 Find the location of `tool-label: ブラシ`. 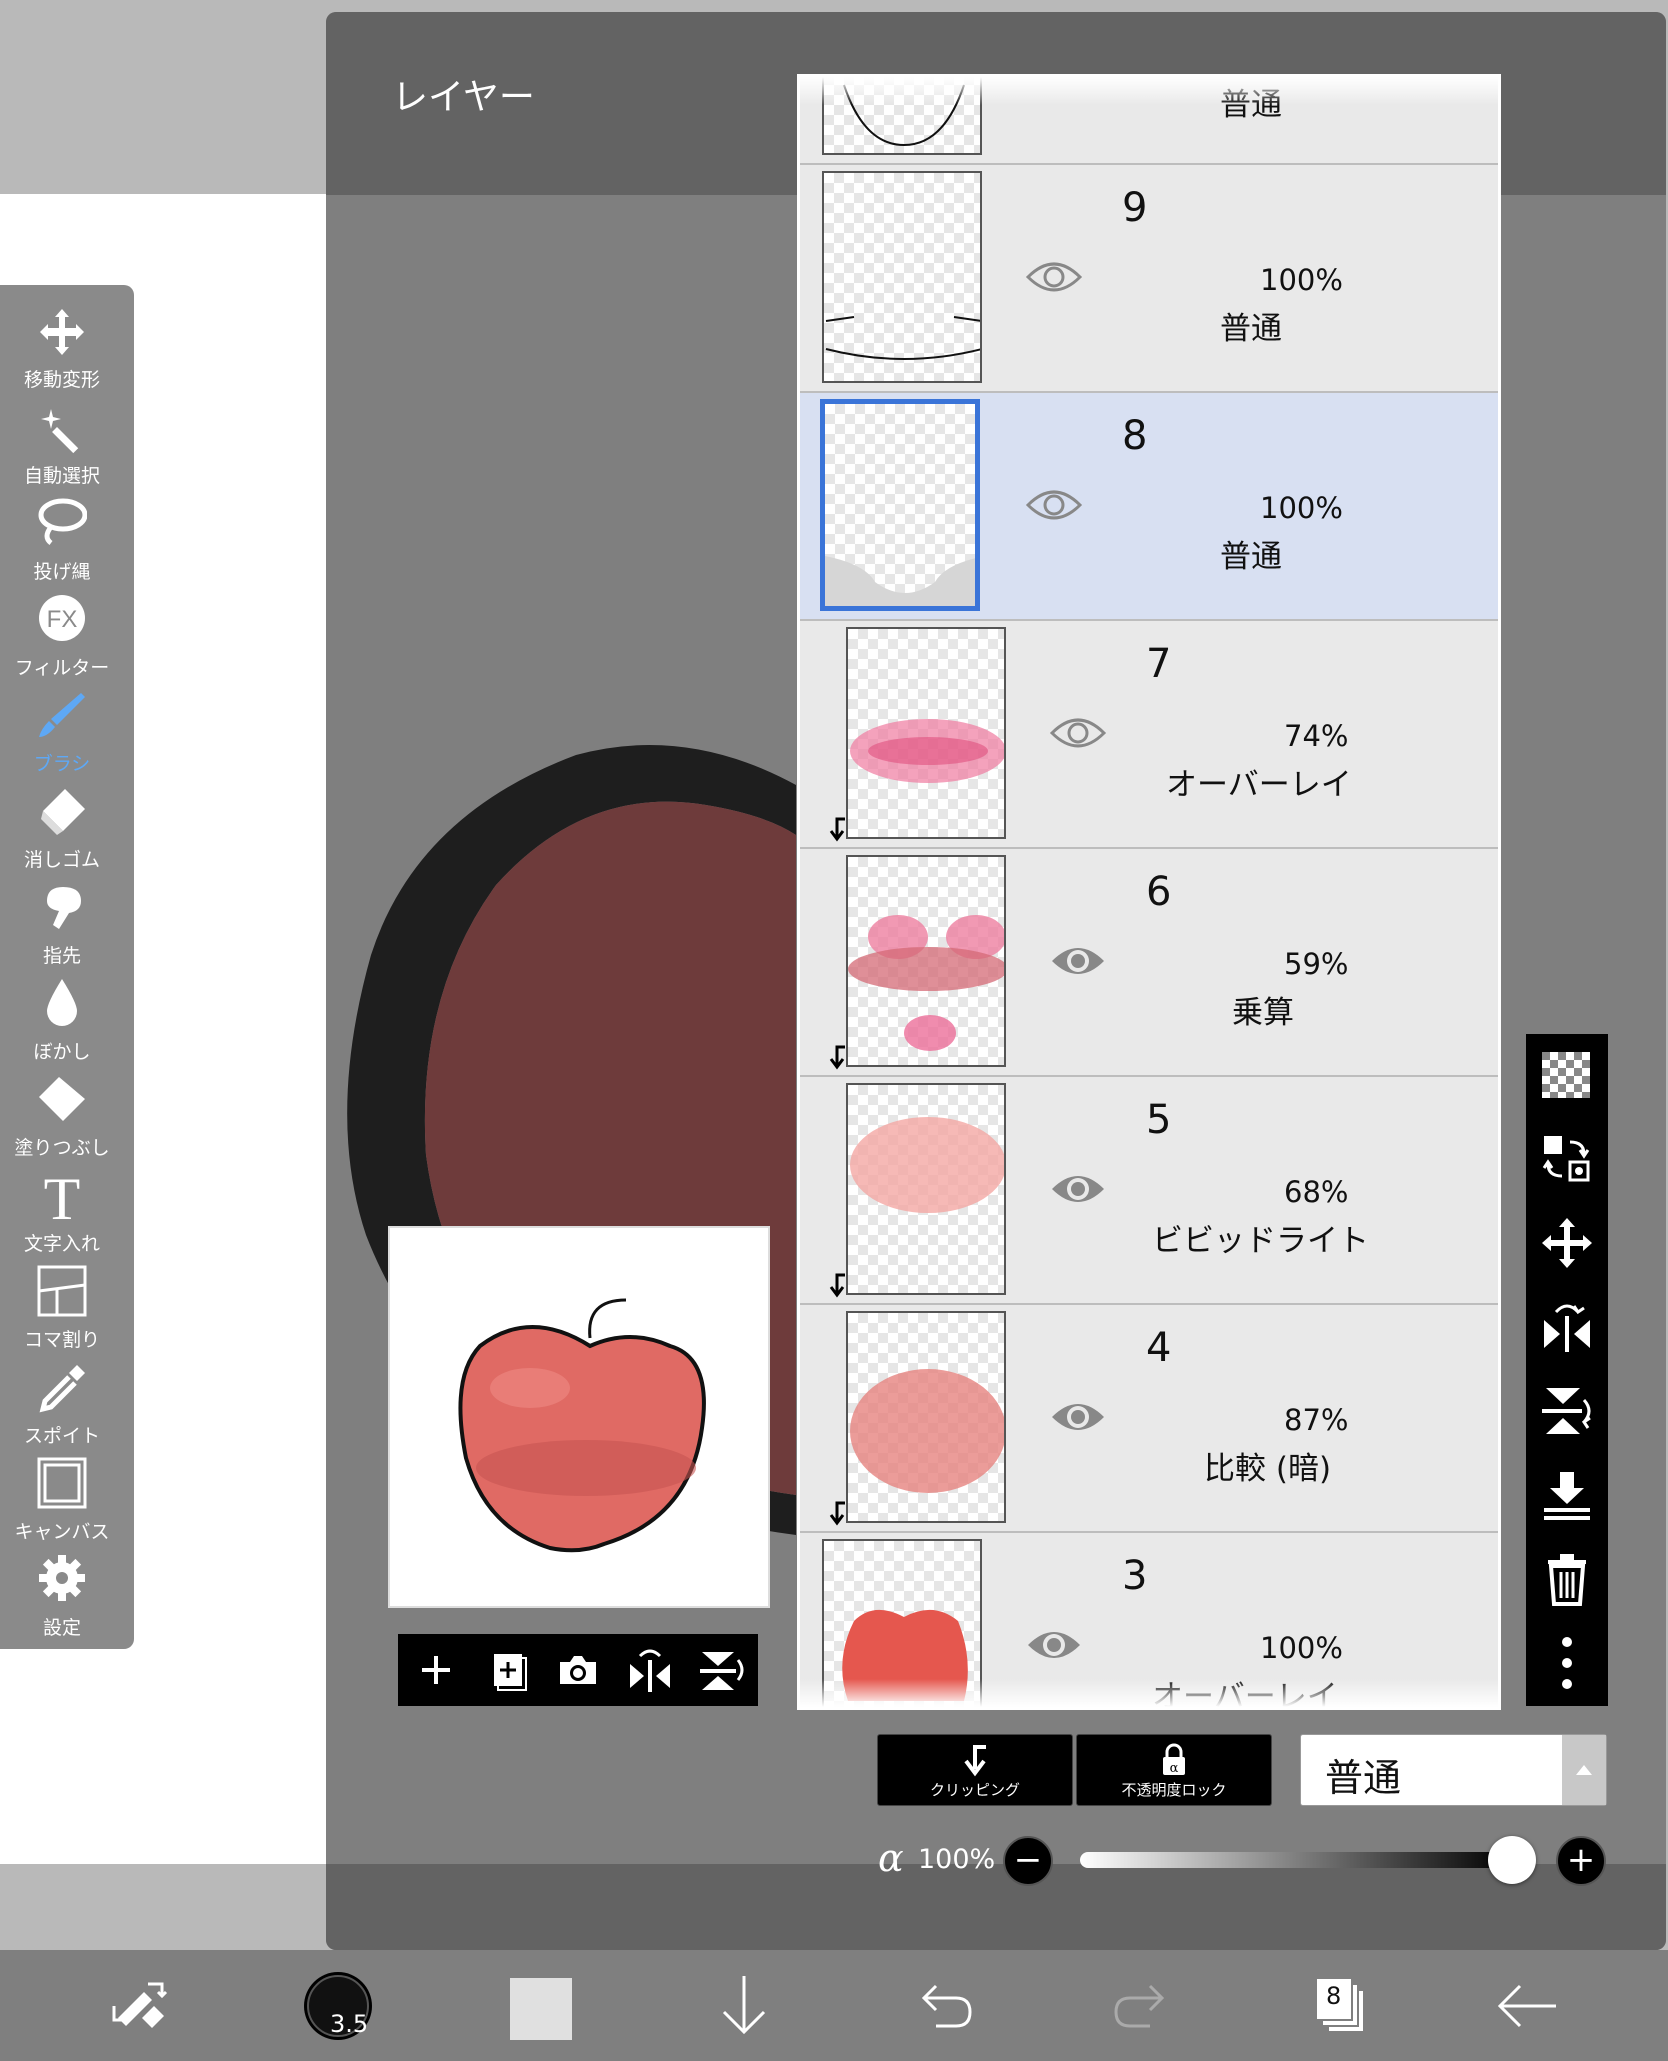

tool-label: ブラシ is located at coordinates (62, 764).